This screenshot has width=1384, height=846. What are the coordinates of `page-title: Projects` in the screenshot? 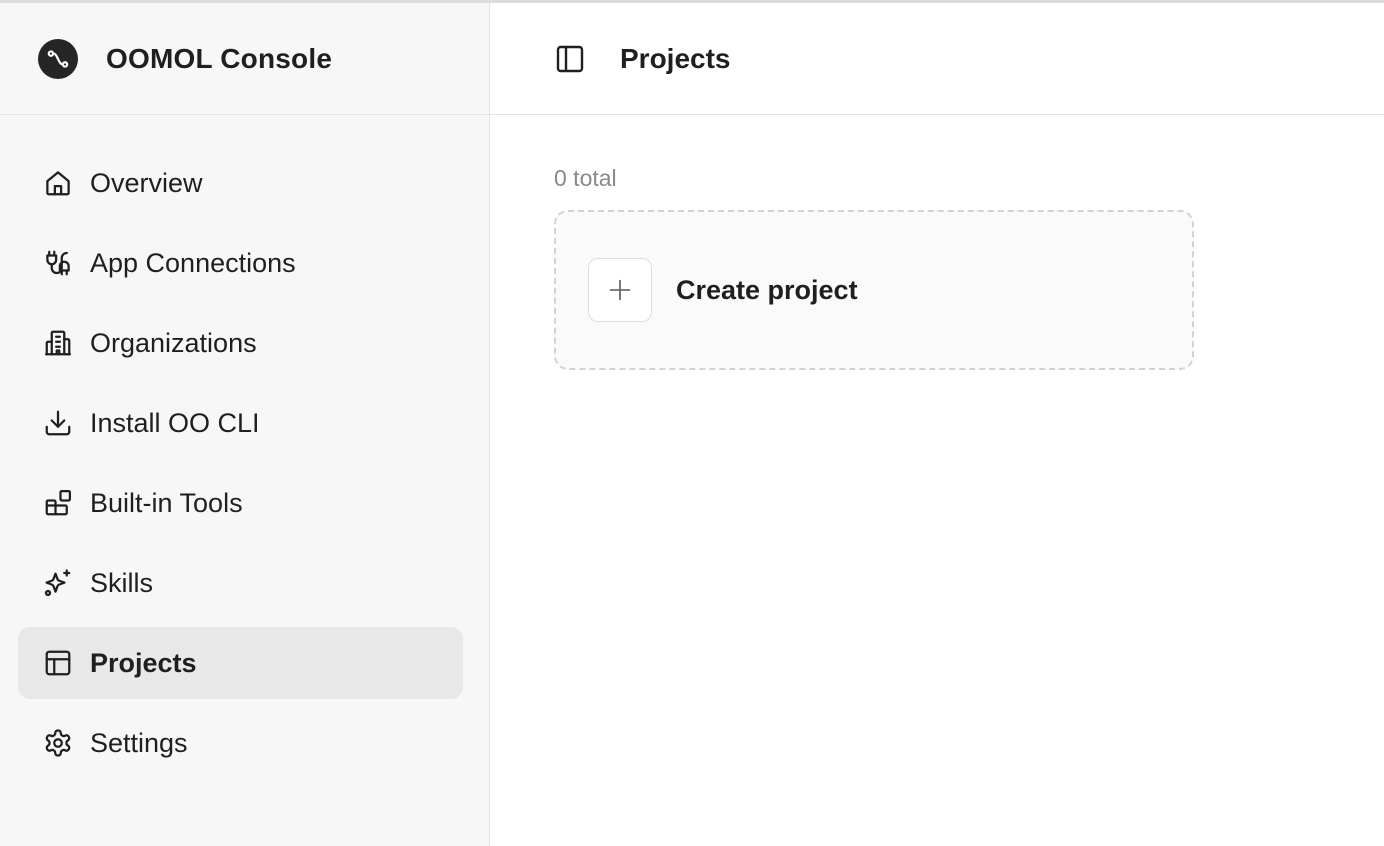 It's located at (675, 58).